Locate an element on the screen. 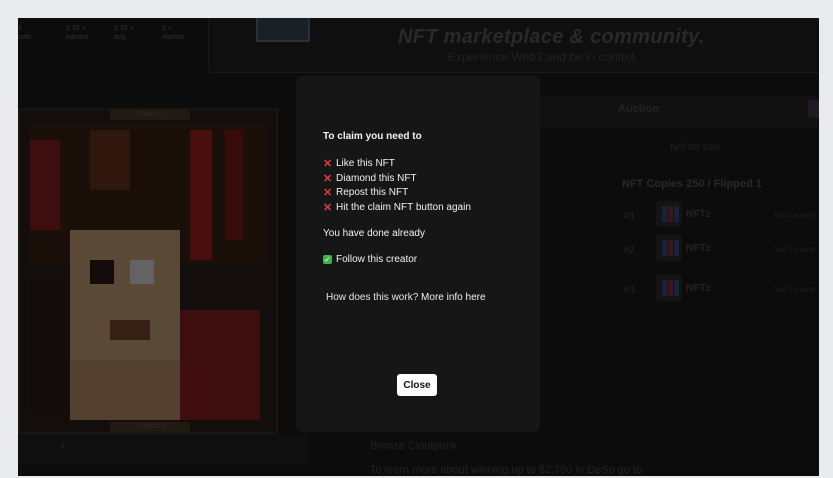 The height and width of the screenshot is (478, 833). close-button: Close is located at coordinates (417, 385).